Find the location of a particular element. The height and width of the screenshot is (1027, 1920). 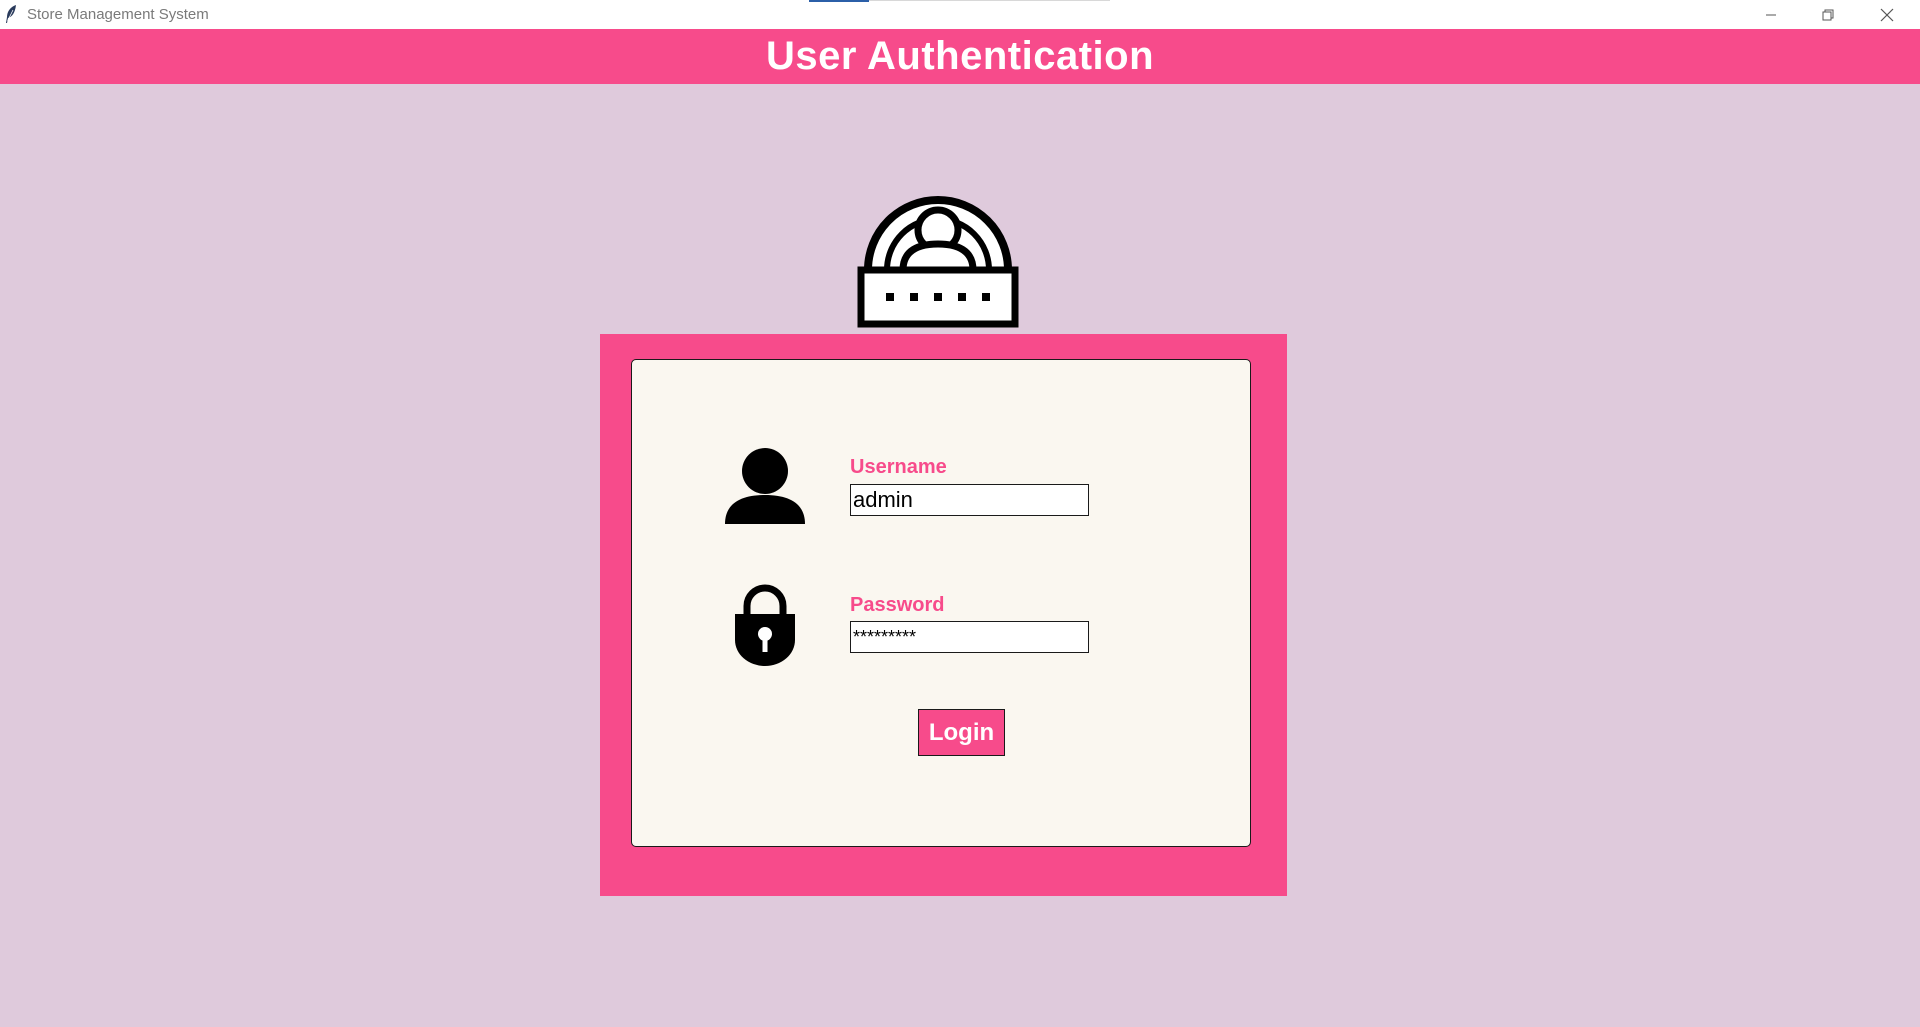

titlebar-divider is located at coordinates (989, 0).